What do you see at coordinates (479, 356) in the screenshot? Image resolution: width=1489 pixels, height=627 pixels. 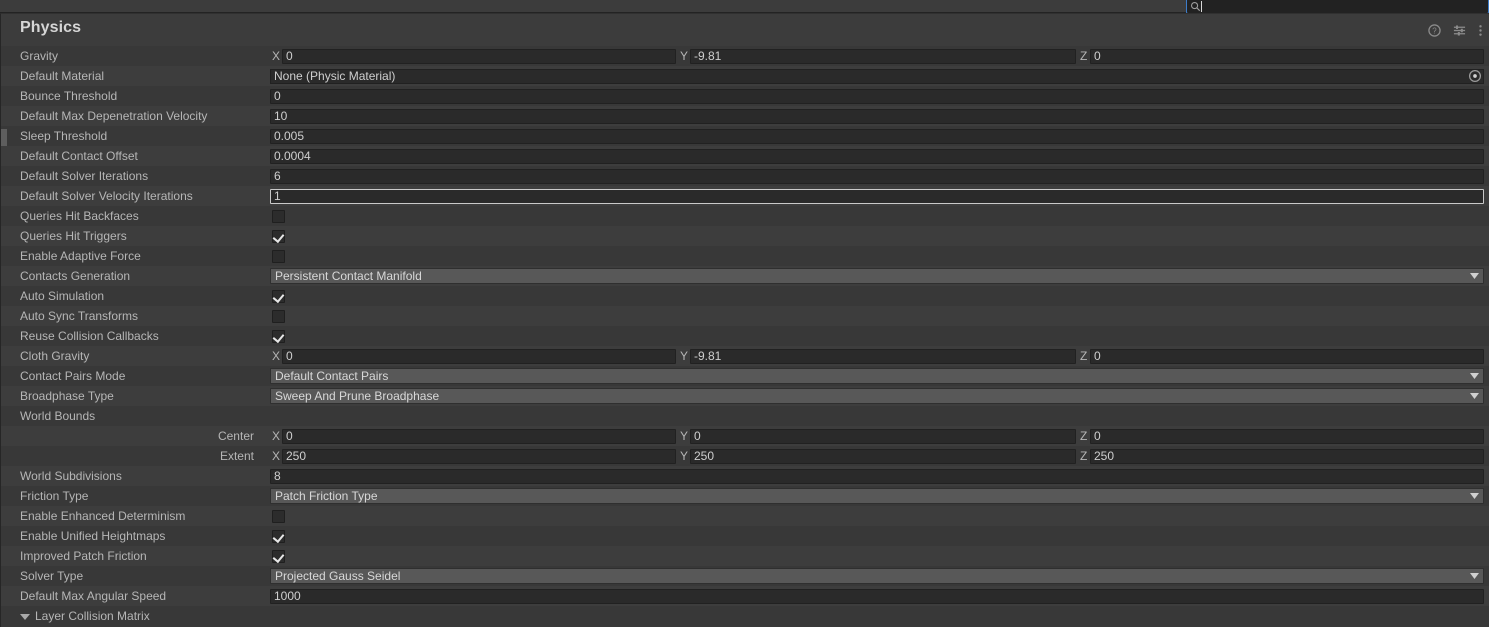 I see `field-cloth-gravity-x: 0` at bounding box center [479, 356].